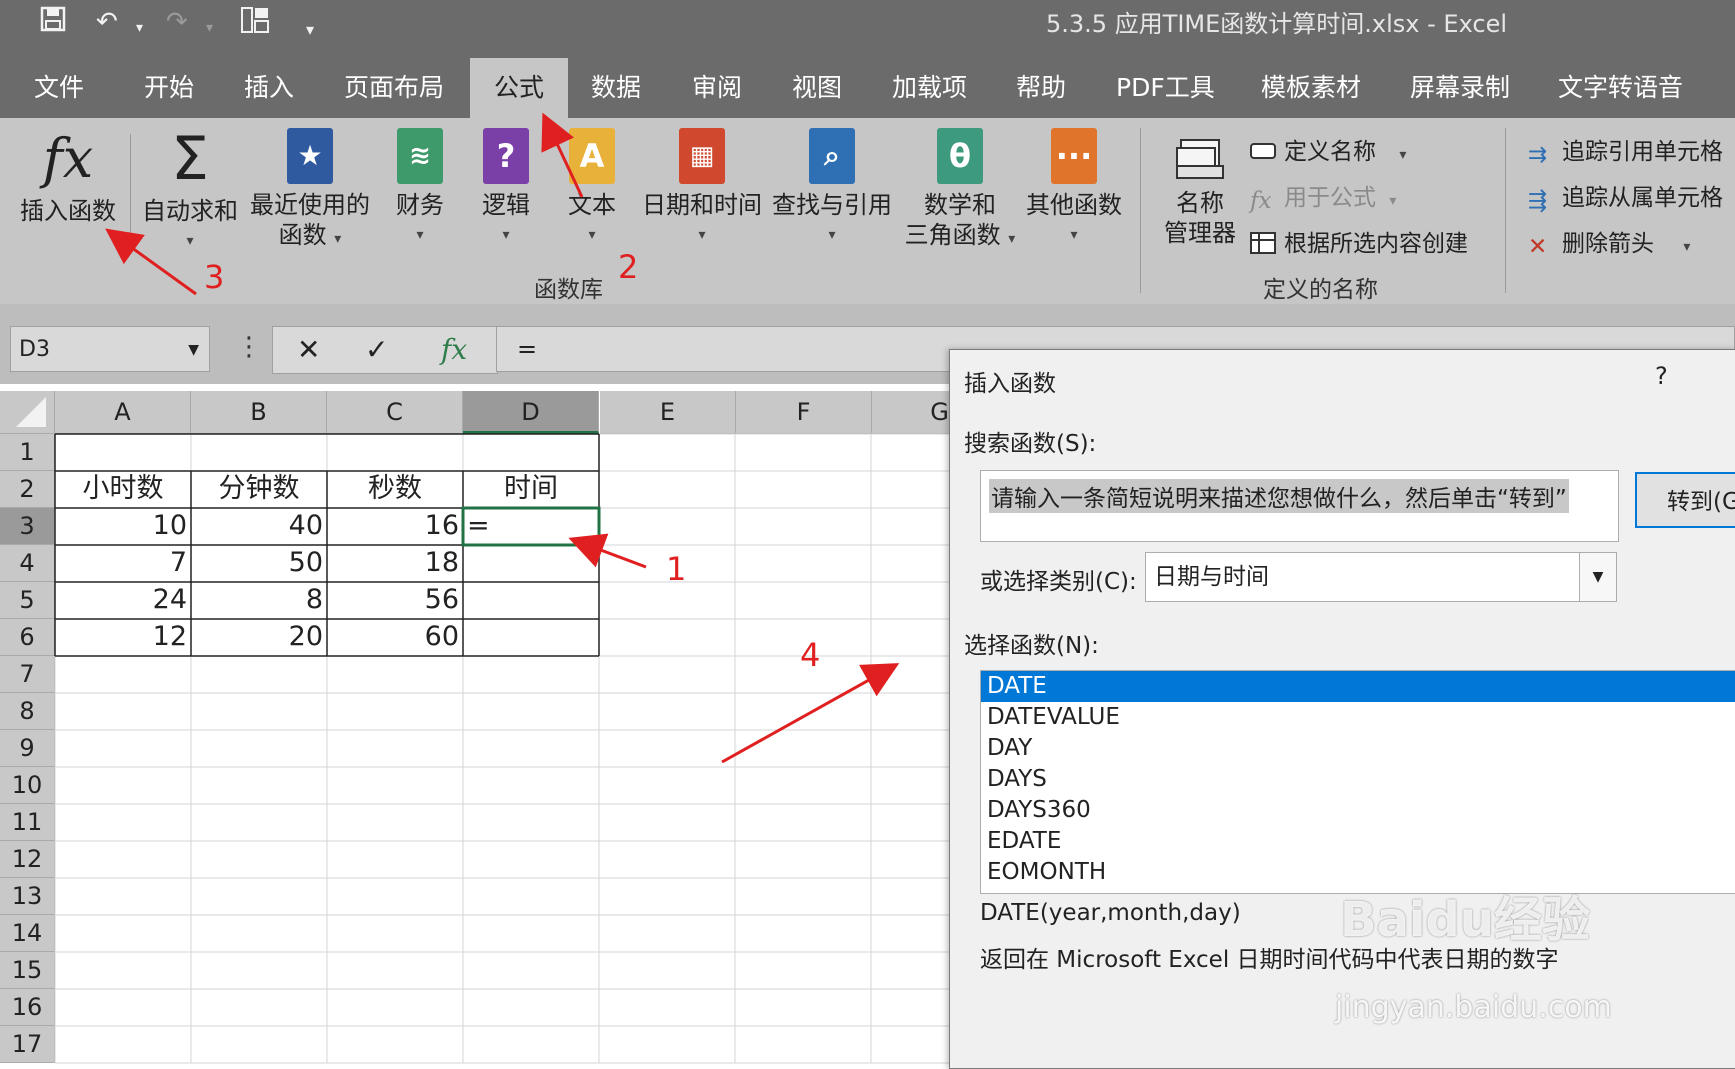  Describe the element at coordinates (123, 600) in the screenshot. I see `table-cell: 24` at that location.